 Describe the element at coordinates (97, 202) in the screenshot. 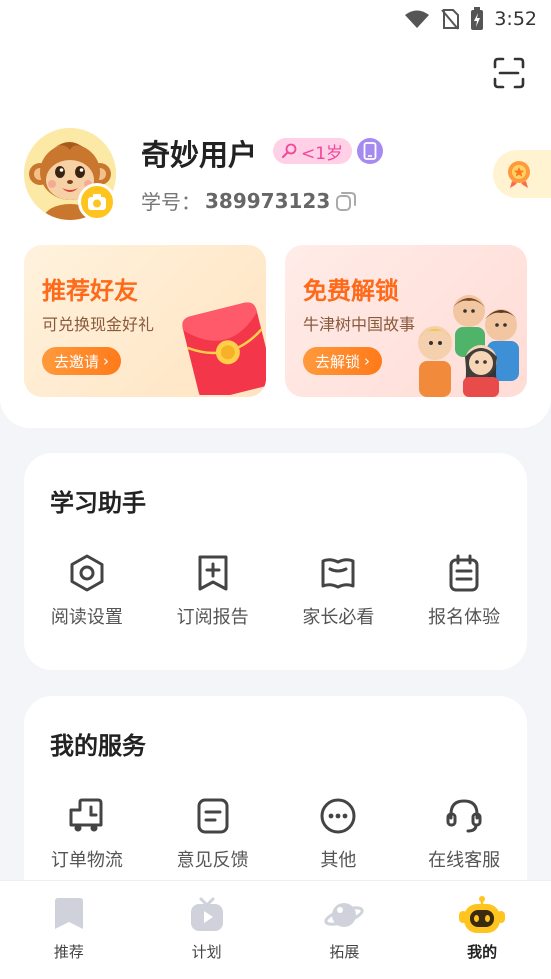

I see `camera-icon` at that location.